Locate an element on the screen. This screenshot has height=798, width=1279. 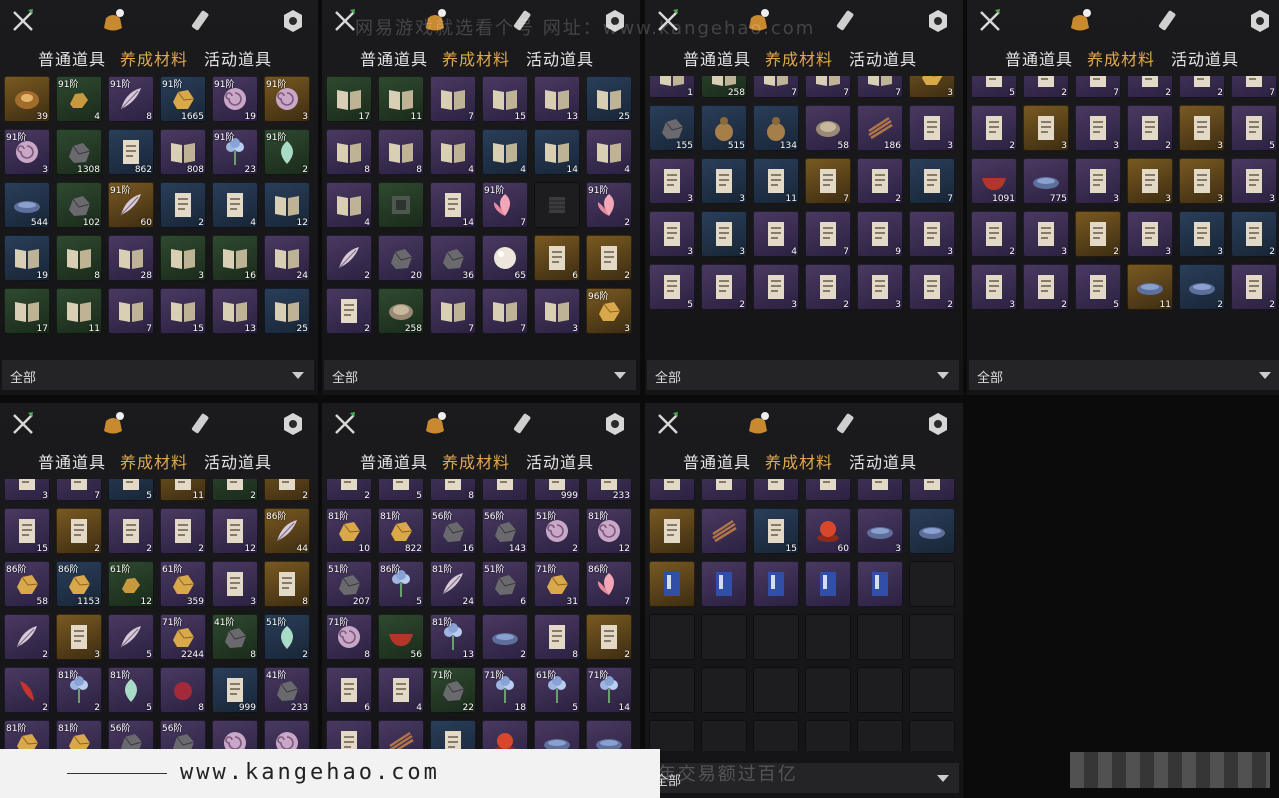
item-slot: 1091 is located at coordinates (994, 181).